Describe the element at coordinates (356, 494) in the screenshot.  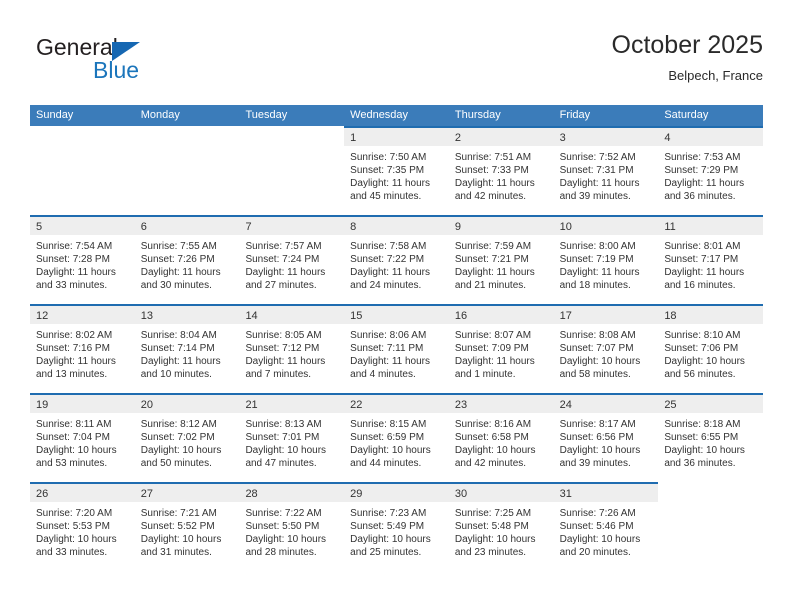
I see `day-number: 29` at that location.